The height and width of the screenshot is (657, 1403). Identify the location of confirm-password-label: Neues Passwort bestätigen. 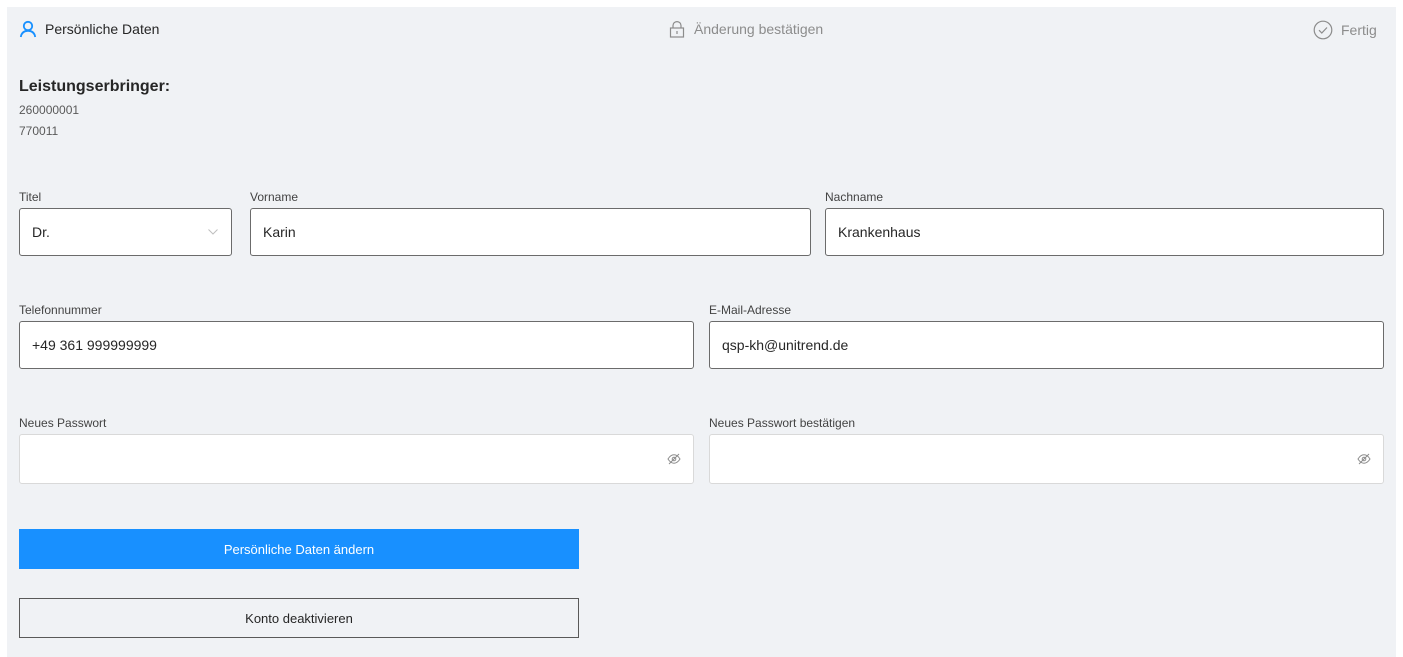
(782, 423).